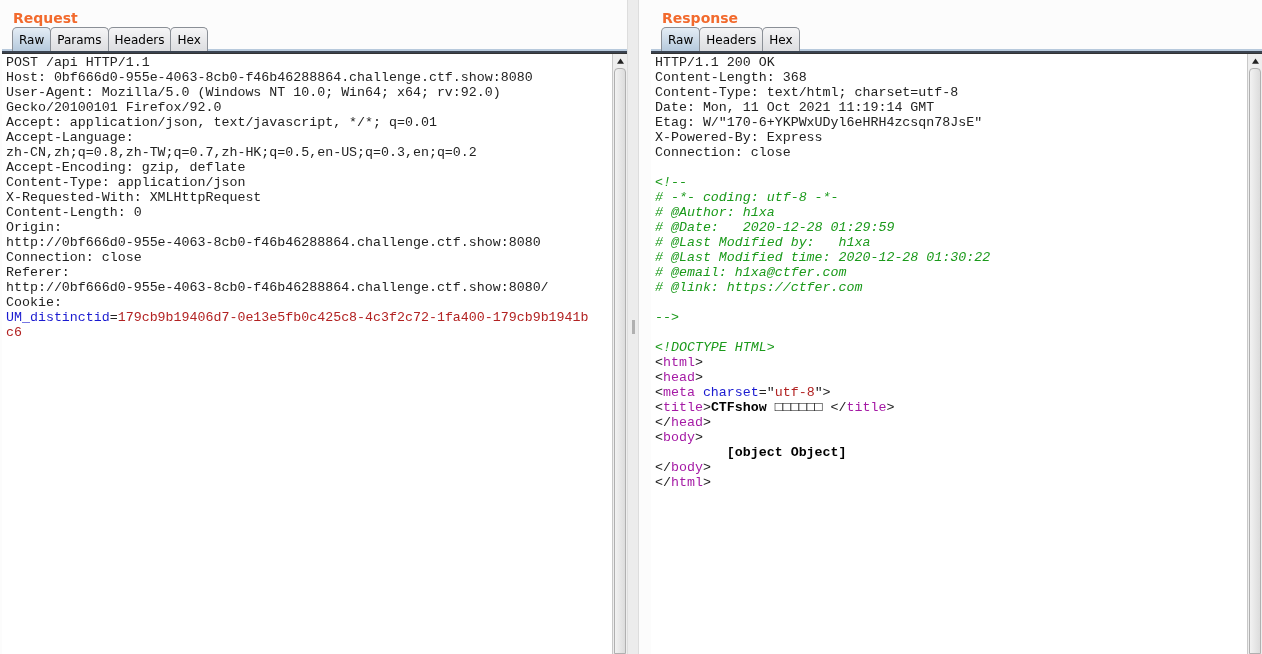 This screenshot has width=1262, height=654. I want to click on code-line: <!DOCTYPE HTML>, so click(715, 347).